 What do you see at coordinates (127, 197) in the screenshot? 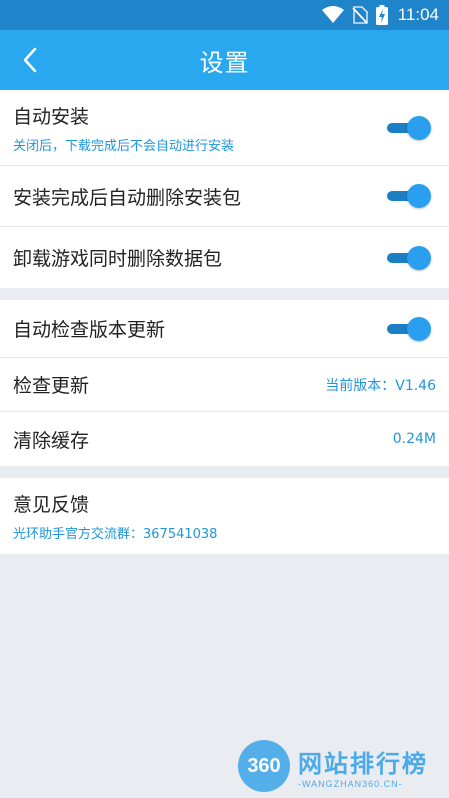
I see `setting-label: 安装完成后自动删除安装包` at bounding box center [127, 197].